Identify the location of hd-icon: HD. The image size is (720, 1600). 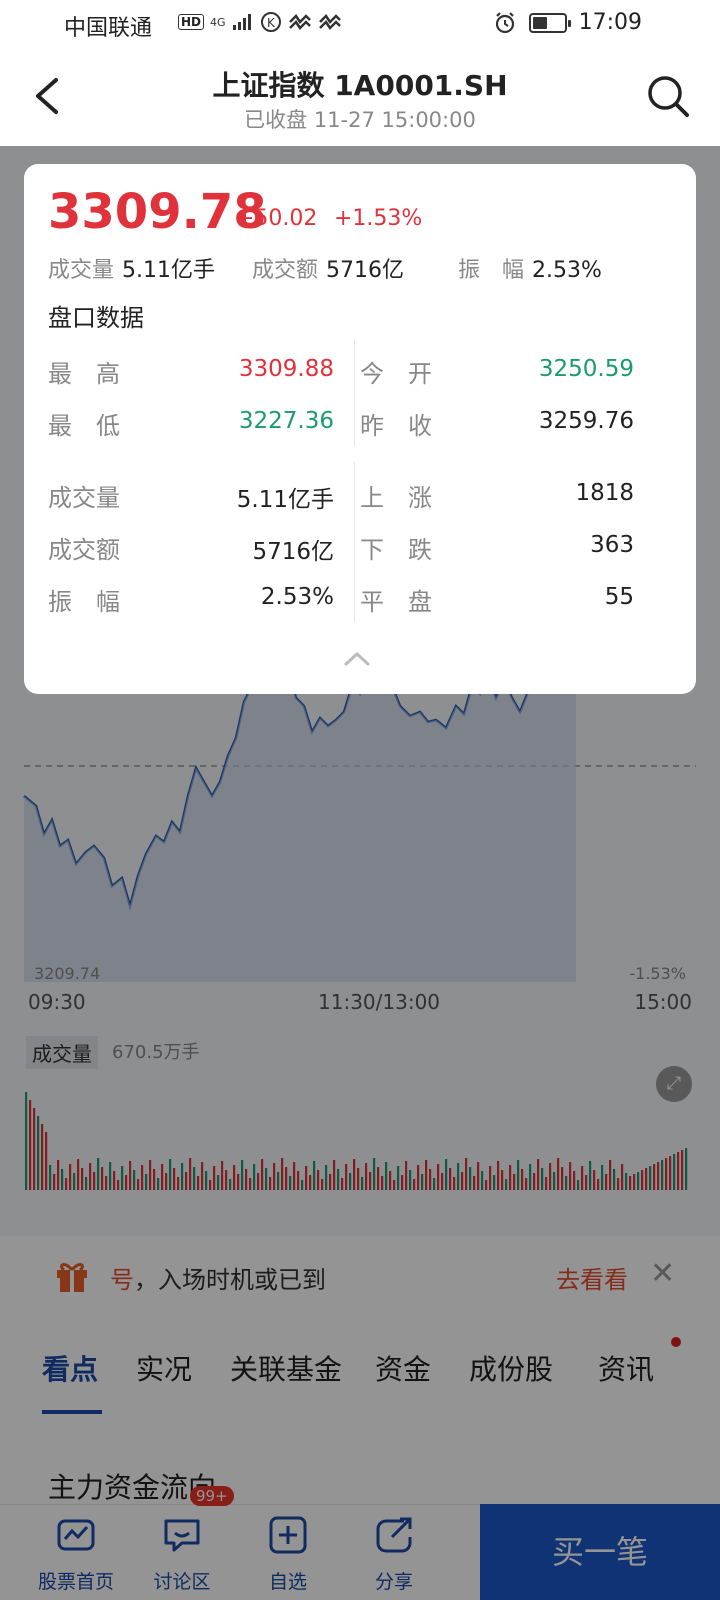
(191, 22).